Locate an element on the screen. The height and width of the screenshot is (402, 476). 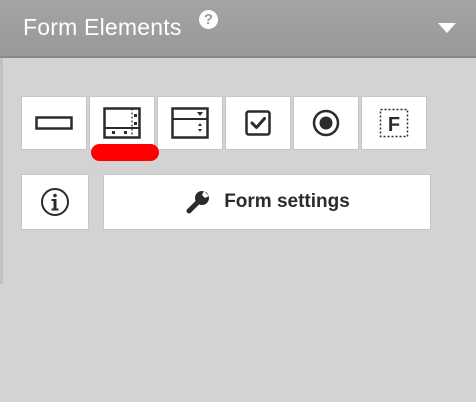
radio-button-icon is located at coordinates (326, 123).